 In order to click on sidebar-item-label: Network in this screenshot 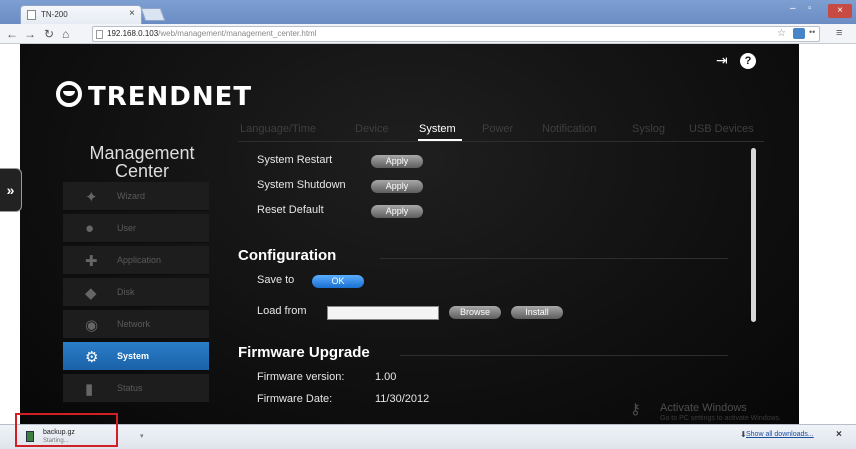, I will do `click(134, 324)`.